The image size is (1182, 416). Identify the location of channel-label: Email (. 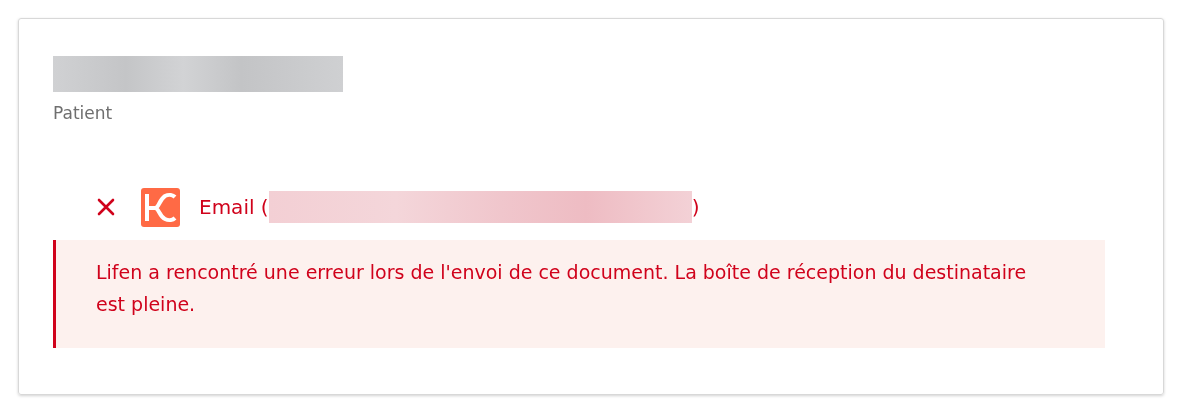
(234, 207).